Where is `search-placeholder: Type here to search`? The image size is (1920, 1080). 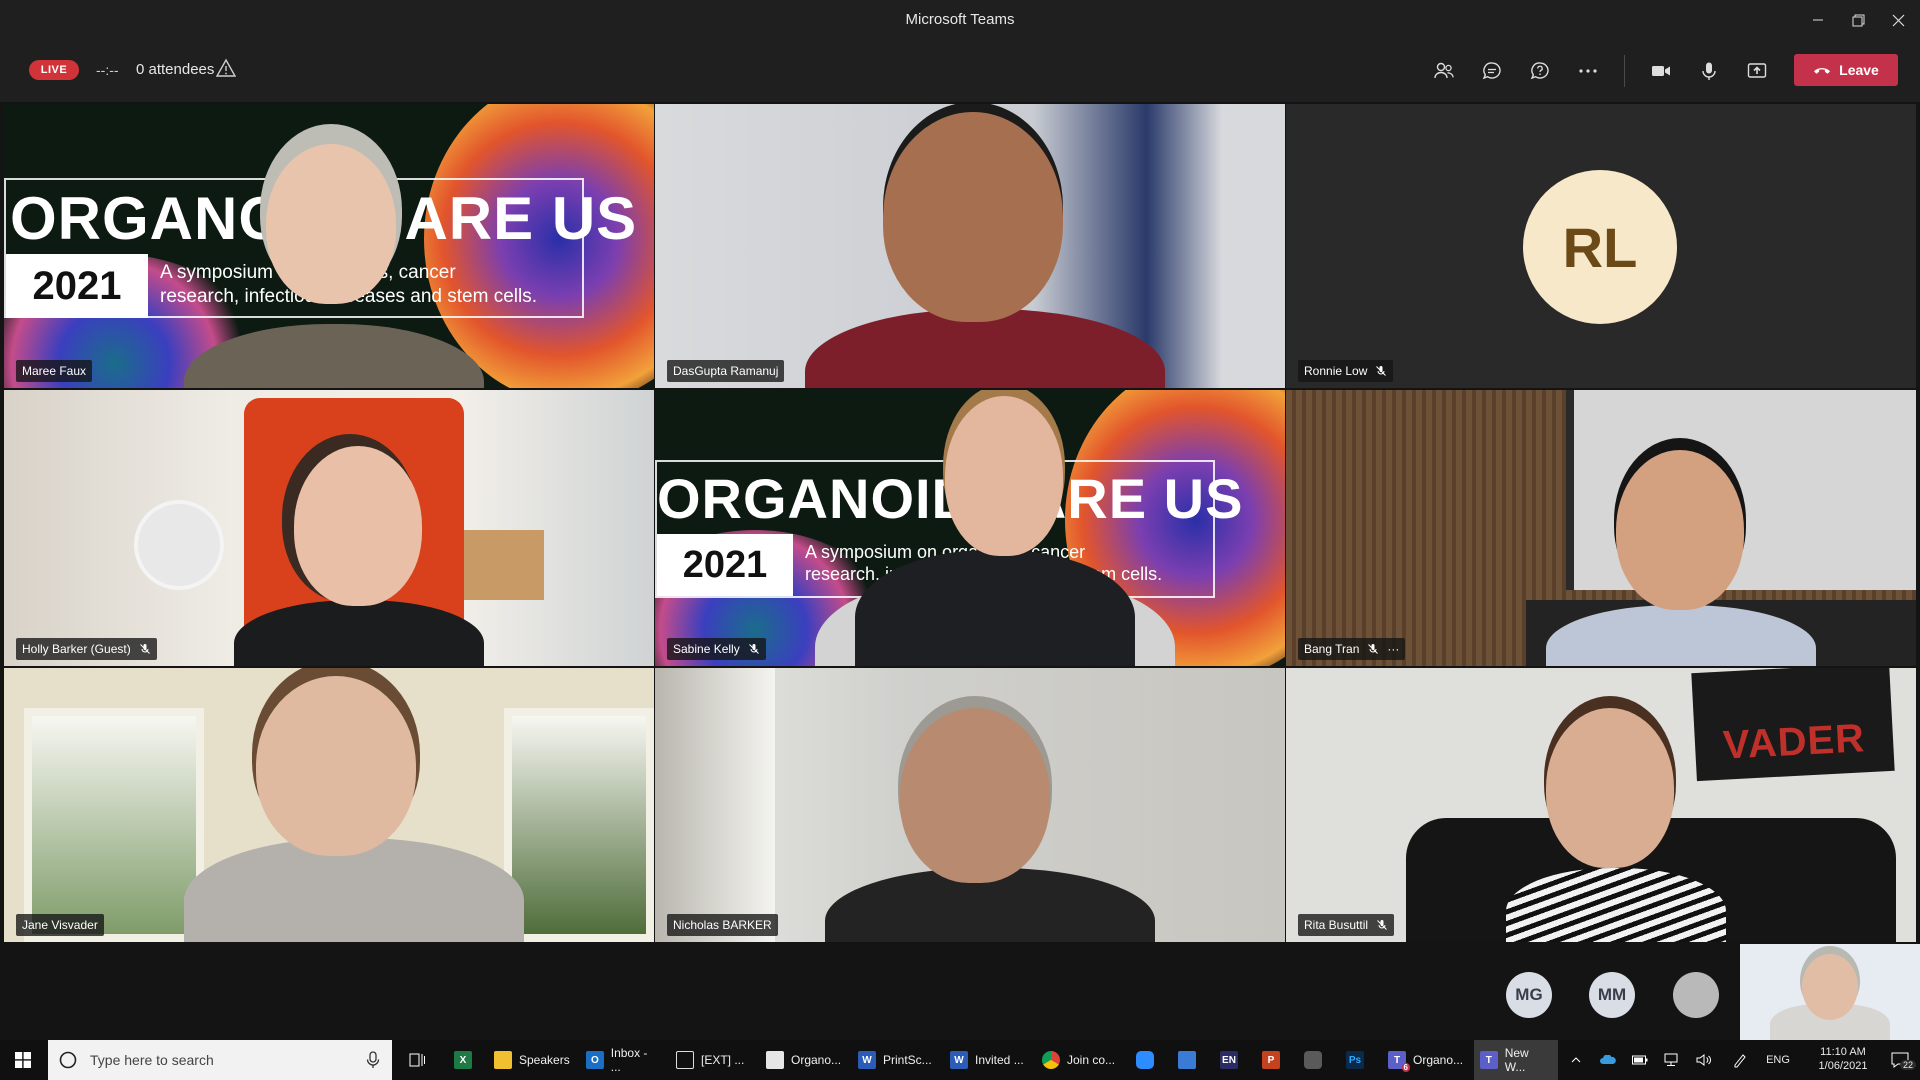
search-placeholder: Type here to search is located at coordinates (152, 1060).